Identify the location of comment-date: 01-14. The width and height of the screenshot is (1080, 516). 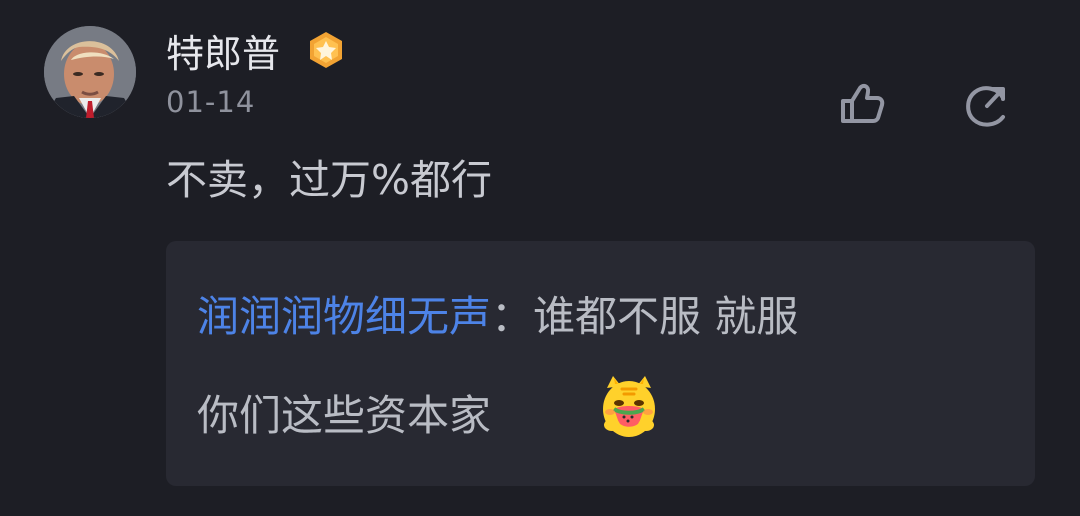
(211, 102).